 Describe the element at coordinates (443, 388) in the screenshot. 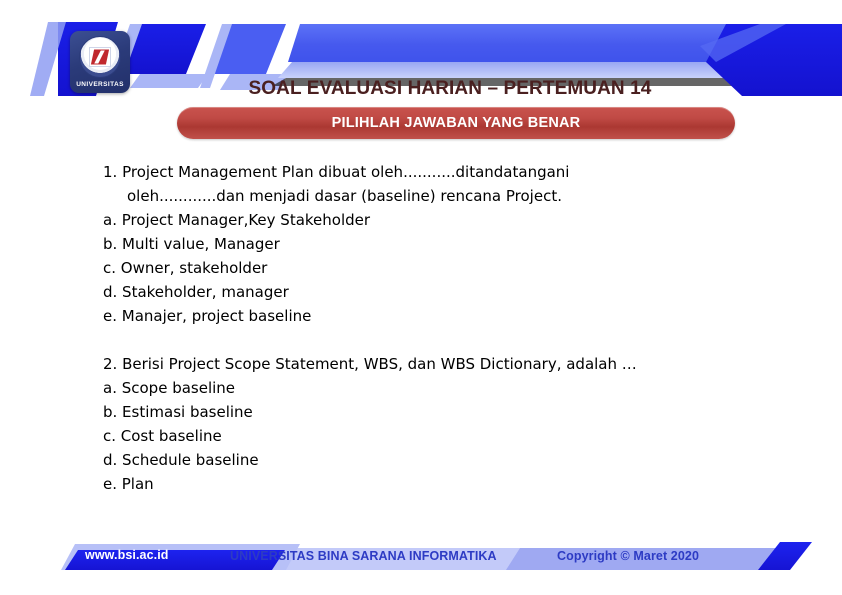

I see `option-a: a. Scope baseline` at that location.